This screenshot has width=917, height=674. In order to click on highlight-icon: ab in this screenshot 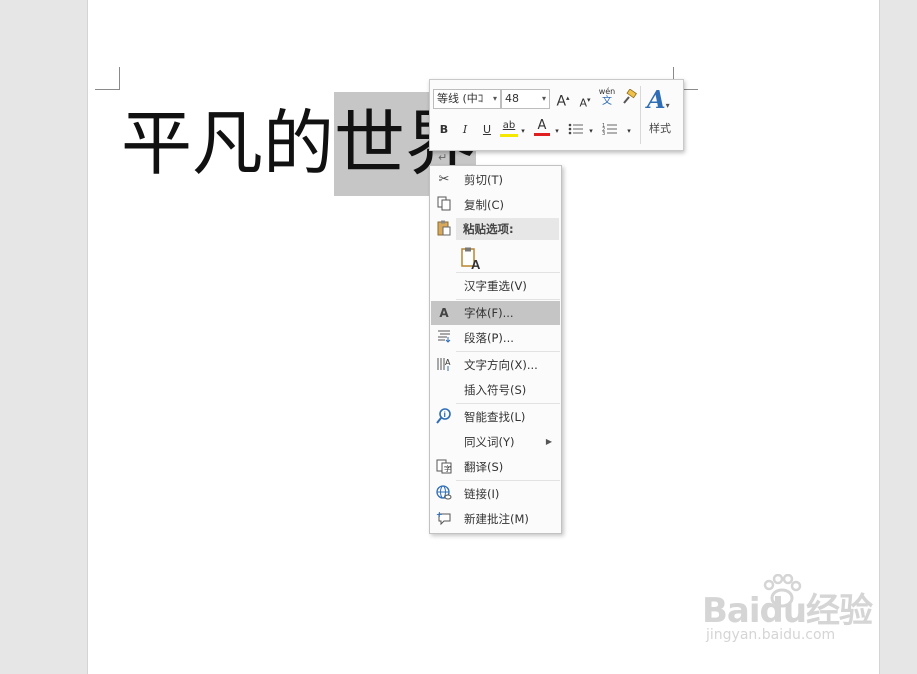, I will do `click(509, 125)`.